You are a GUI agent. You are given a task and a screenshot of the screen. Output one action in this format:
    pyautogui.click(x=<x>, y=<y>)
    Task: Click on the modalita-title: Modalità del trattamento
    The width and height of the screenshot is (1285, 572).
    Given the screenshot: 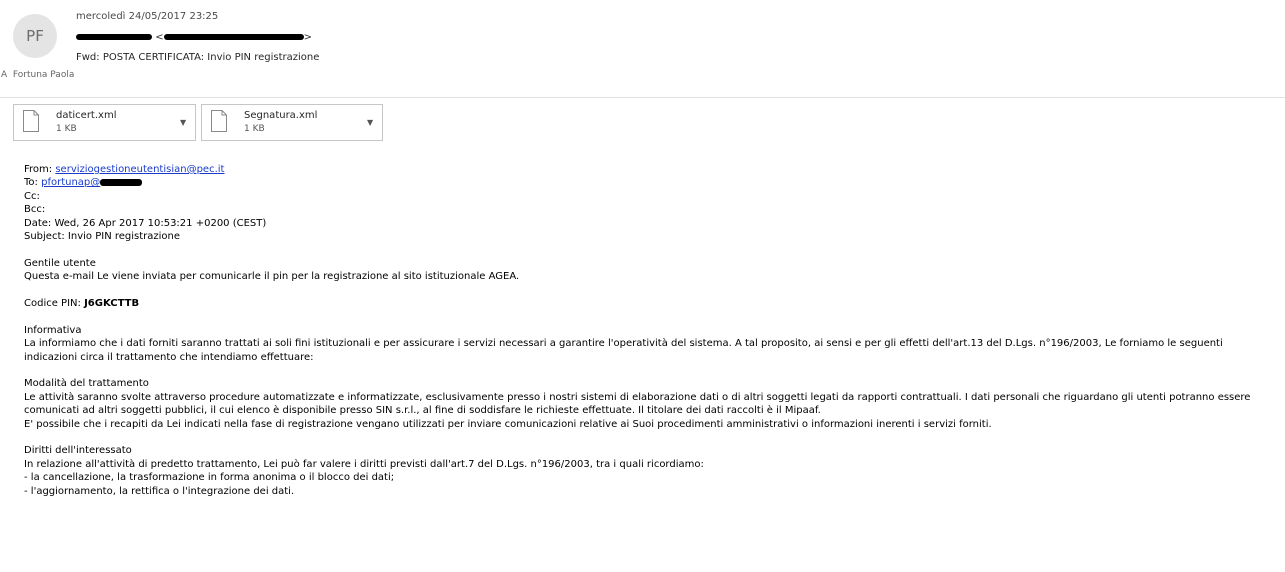 What is the action you would take?
    pyautogui.click(x=86, y=384)
    